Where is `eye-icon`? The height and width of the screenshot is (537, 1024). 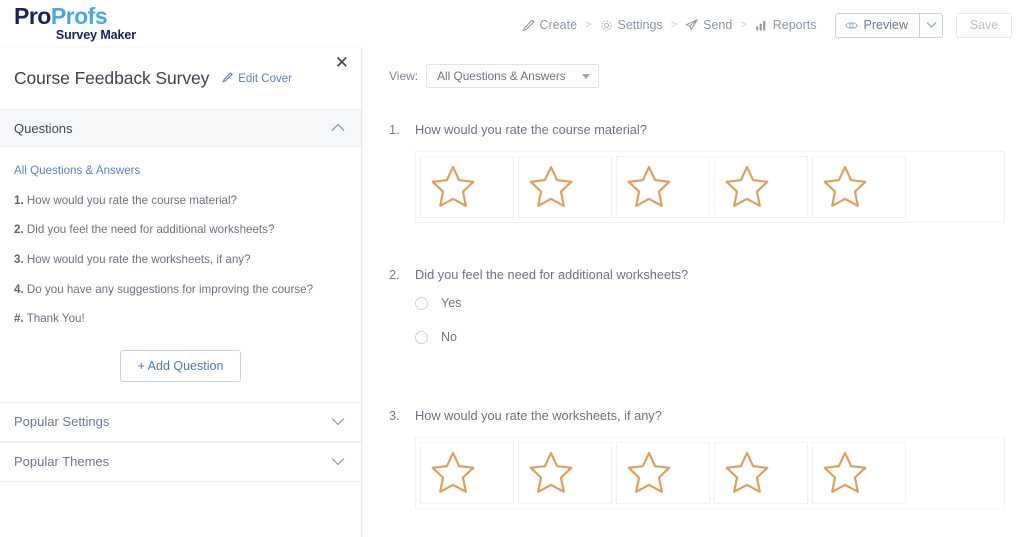 eye-icon is located at coordinates (851, 25).